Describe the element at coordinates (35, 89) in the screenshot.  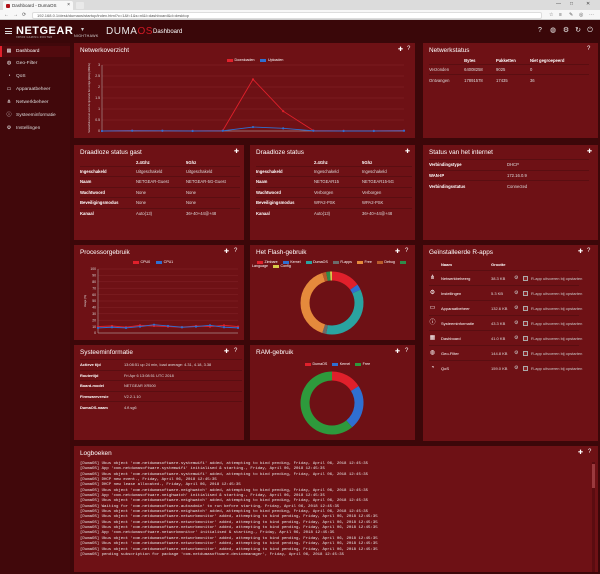
I see `sidebar-item-device-manager: ▭ Apparaatbeheer` at that location.